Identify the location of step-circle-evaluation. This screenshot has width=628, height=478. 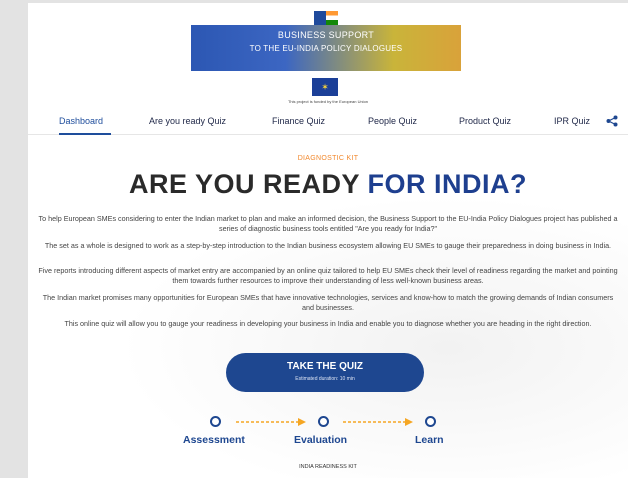
(323, 421).